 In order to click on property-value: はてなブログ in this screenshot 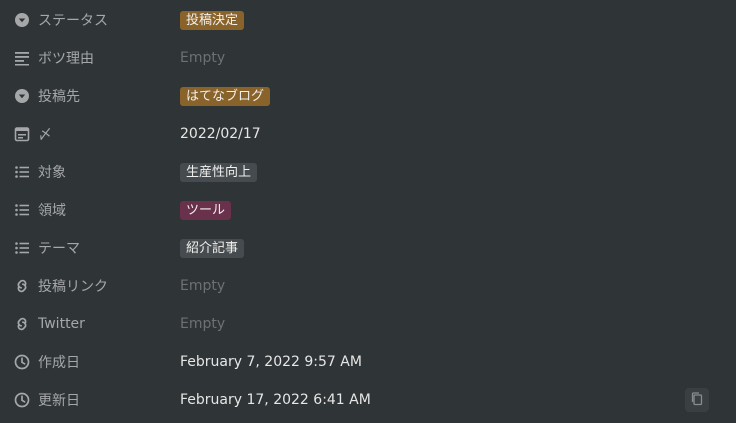, I will do `click(225, 96)`.